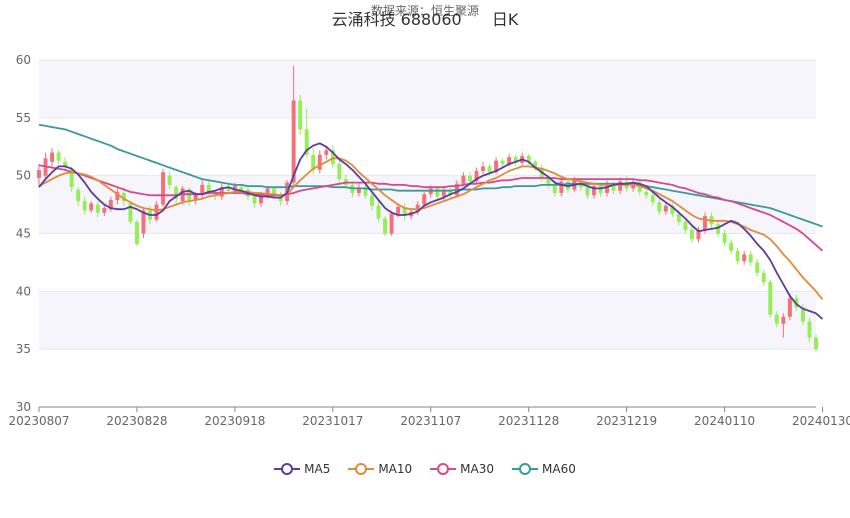 This screenshot has height=518, width=850. Describe the element at coordinates (234, 421) in the screenshot. I see `x-tick-label: 20230918` at that location.